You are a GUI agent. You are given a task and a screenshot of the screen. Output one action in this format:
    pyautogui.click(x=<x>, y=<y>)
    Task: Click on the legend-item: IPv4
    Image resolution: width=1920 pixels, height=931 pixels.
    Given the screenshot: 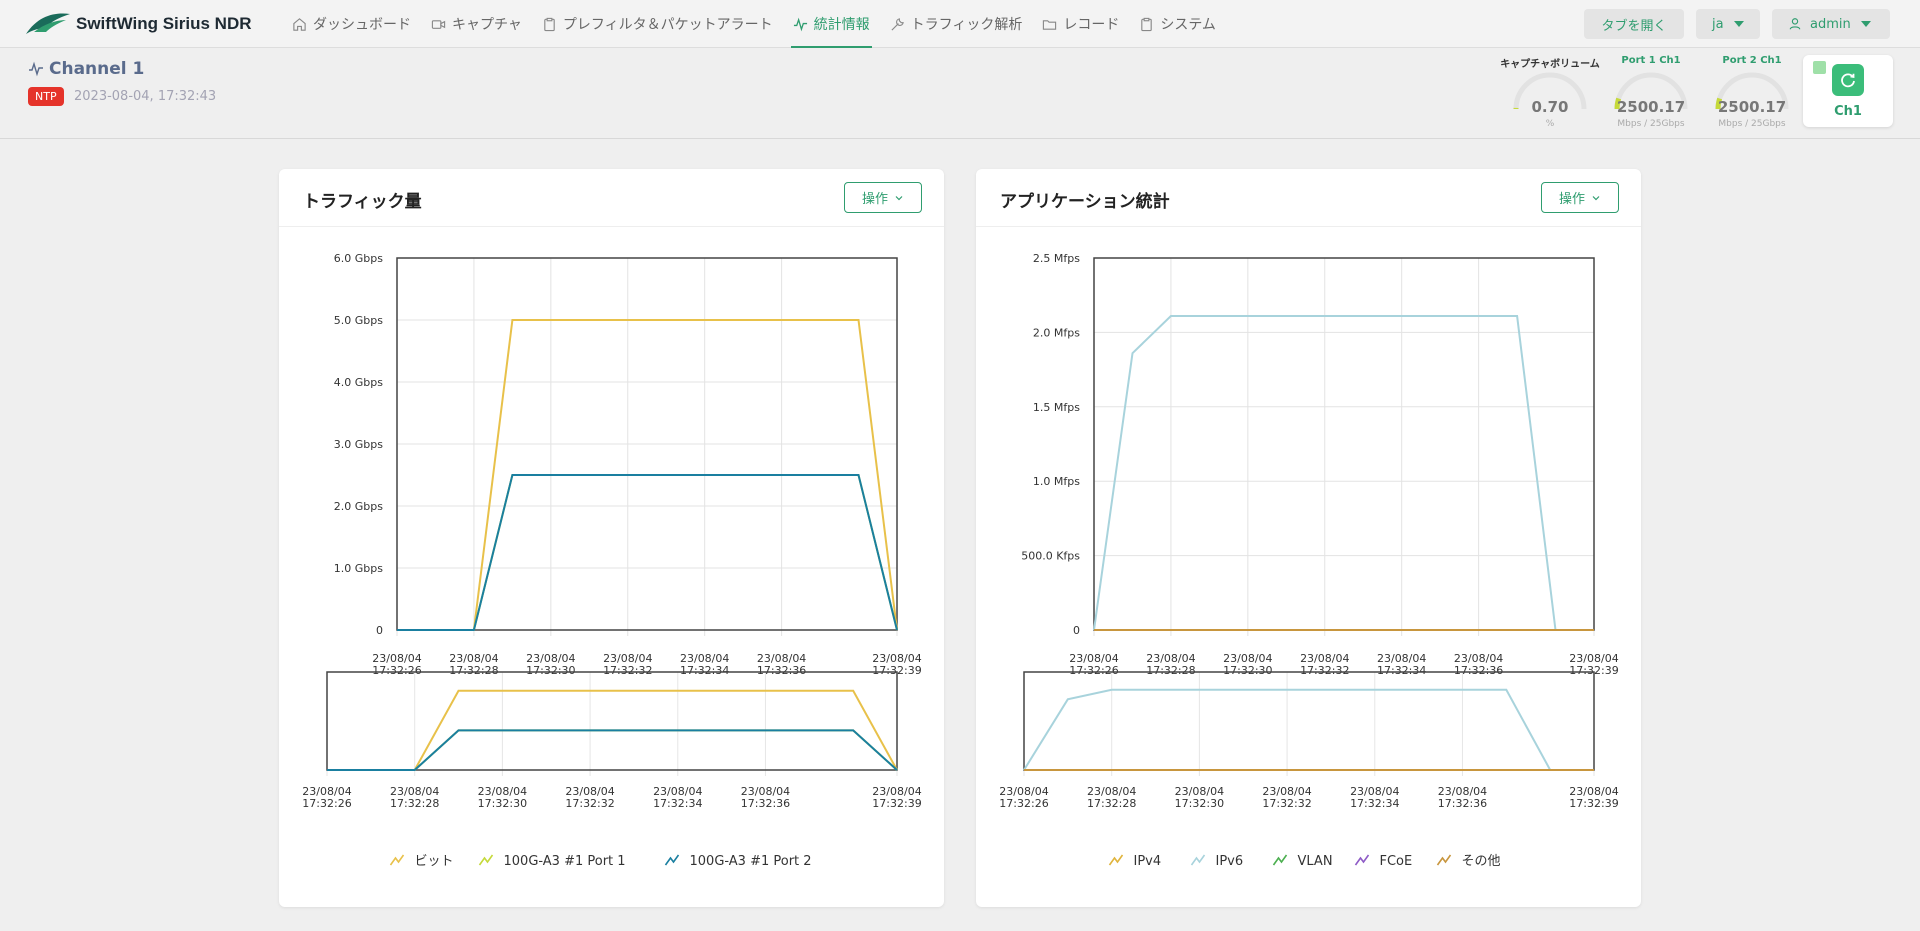 What is the action you would take?
    pyautogui.click(x=1135, y=861)
    